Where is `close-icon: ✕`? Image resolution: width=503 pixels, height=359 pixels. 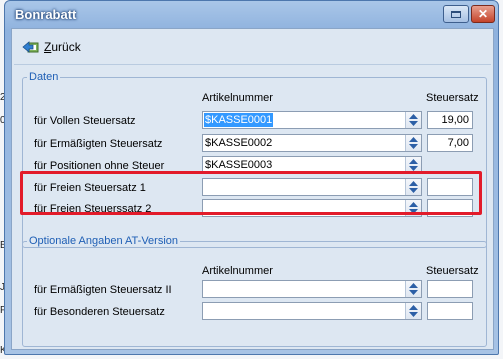
close-icon: ✕ is located at coordinates (483, 14).